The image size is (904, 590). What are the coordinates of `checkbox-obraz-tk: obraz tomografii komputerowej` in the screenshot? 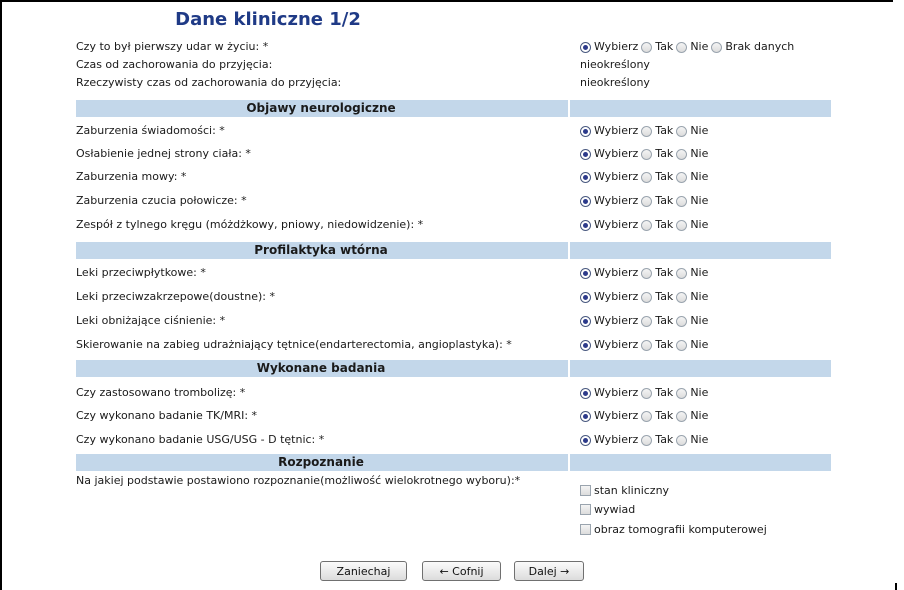 It's located at (673, 529).